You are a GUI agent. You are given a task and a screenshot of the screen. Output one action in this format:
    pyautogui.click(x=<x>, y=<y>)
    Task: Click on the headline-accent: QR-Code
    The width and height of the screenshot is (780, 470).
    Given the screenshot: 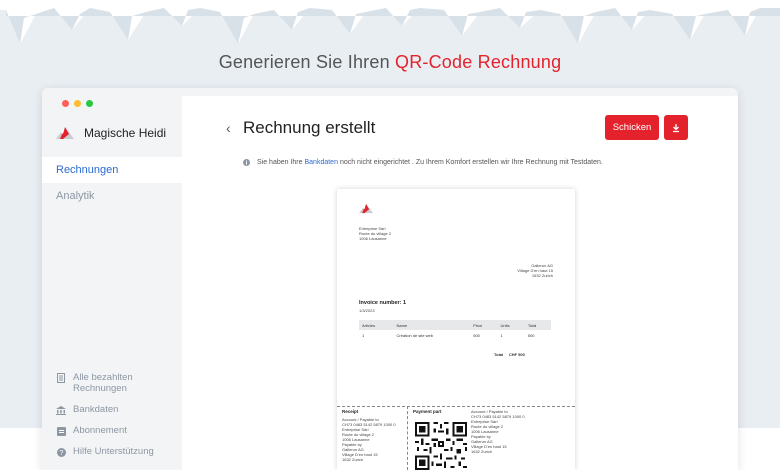 What is the action you would take?
    pyautogui.click(x=434, y=62)
    